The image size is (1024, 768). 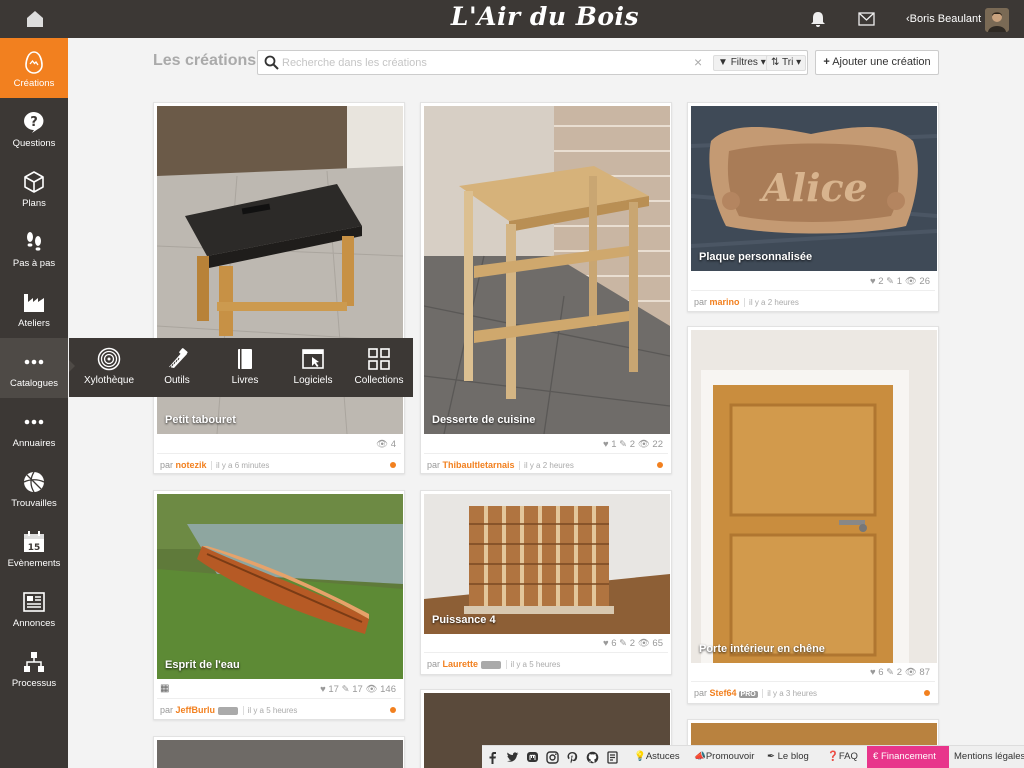 I want to click on creation-title: Desserte de cuisine, so click(x=483, y=420).